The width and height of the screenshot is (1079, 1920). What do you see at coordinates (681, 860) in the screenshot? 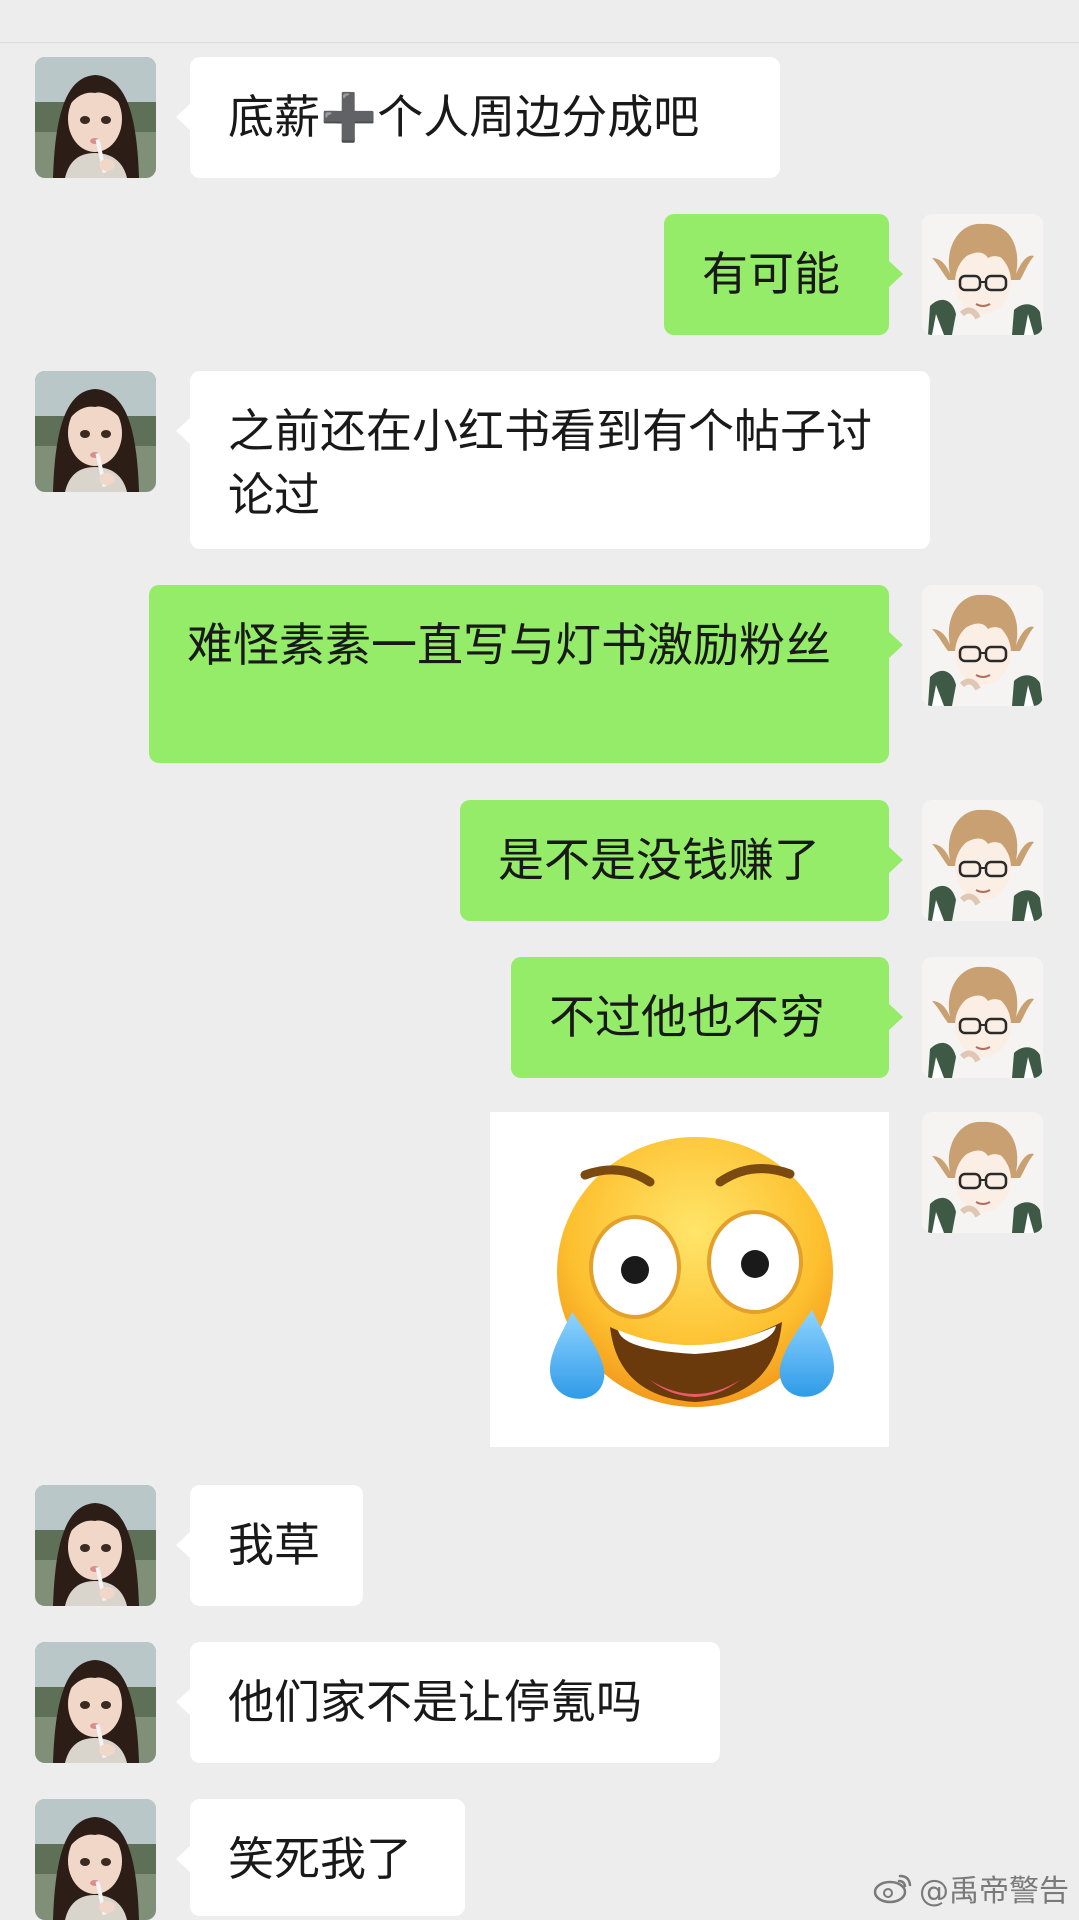
I see `message-bubble-outgoing: 是不是没钱赚了` at bounding box center [681, 860].